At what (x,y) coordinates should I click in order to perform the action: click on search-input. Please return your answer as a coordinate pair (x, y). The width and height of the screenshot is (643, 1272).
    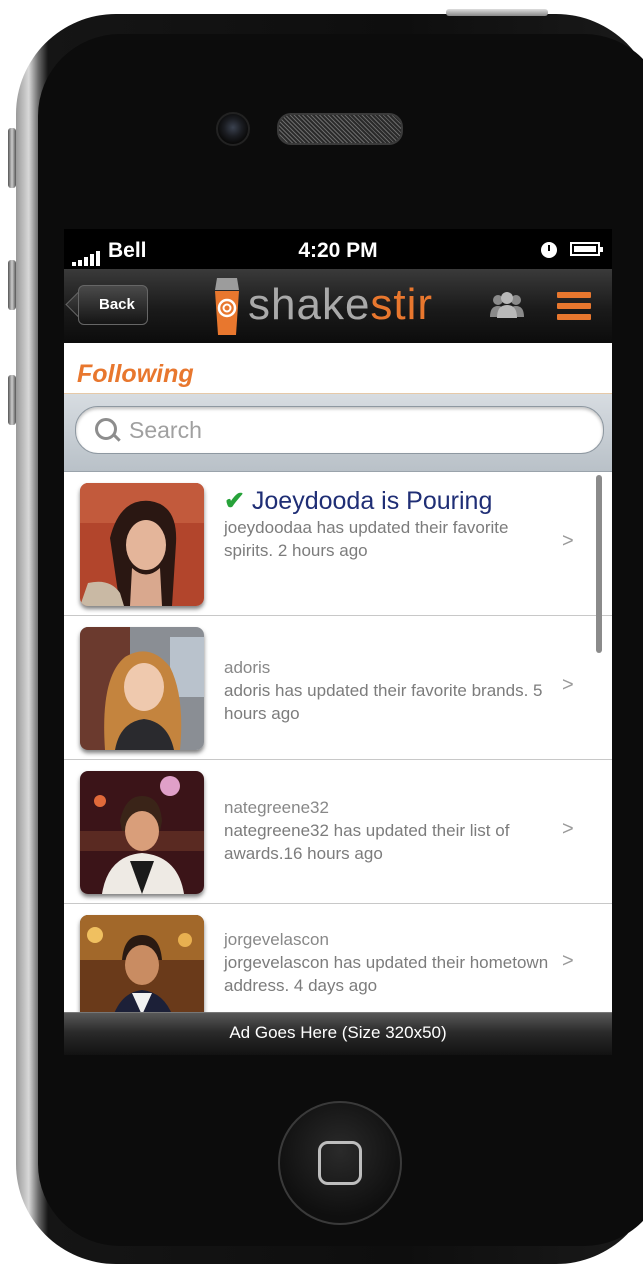
    Looking at the image, I should click on (349, 430).